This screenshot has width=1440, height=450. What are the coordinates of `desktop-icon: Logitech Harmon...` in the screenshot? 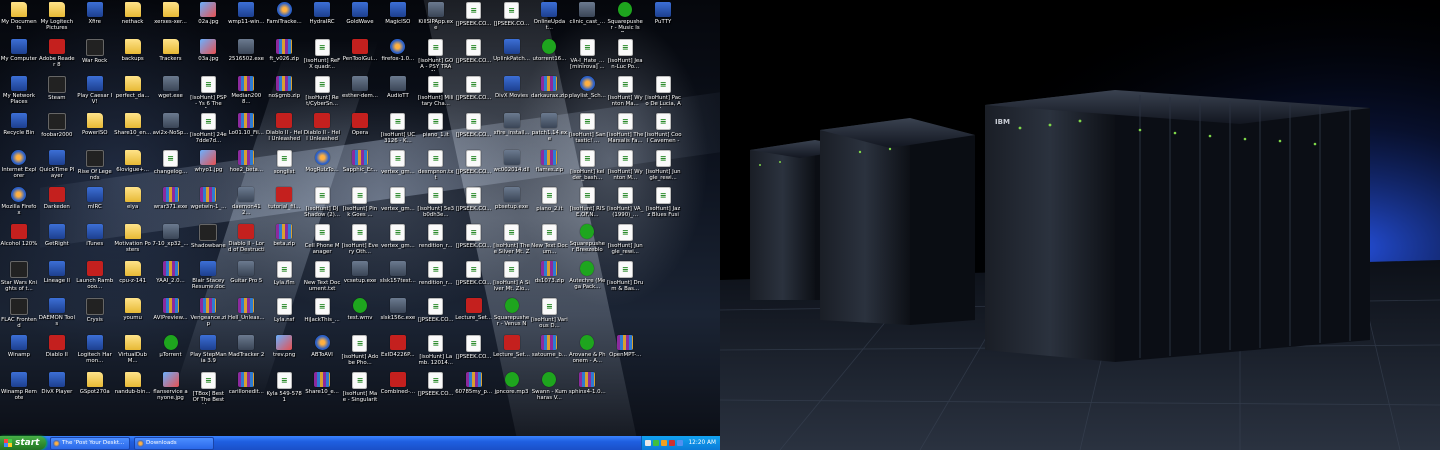 It's located at (95, 351).